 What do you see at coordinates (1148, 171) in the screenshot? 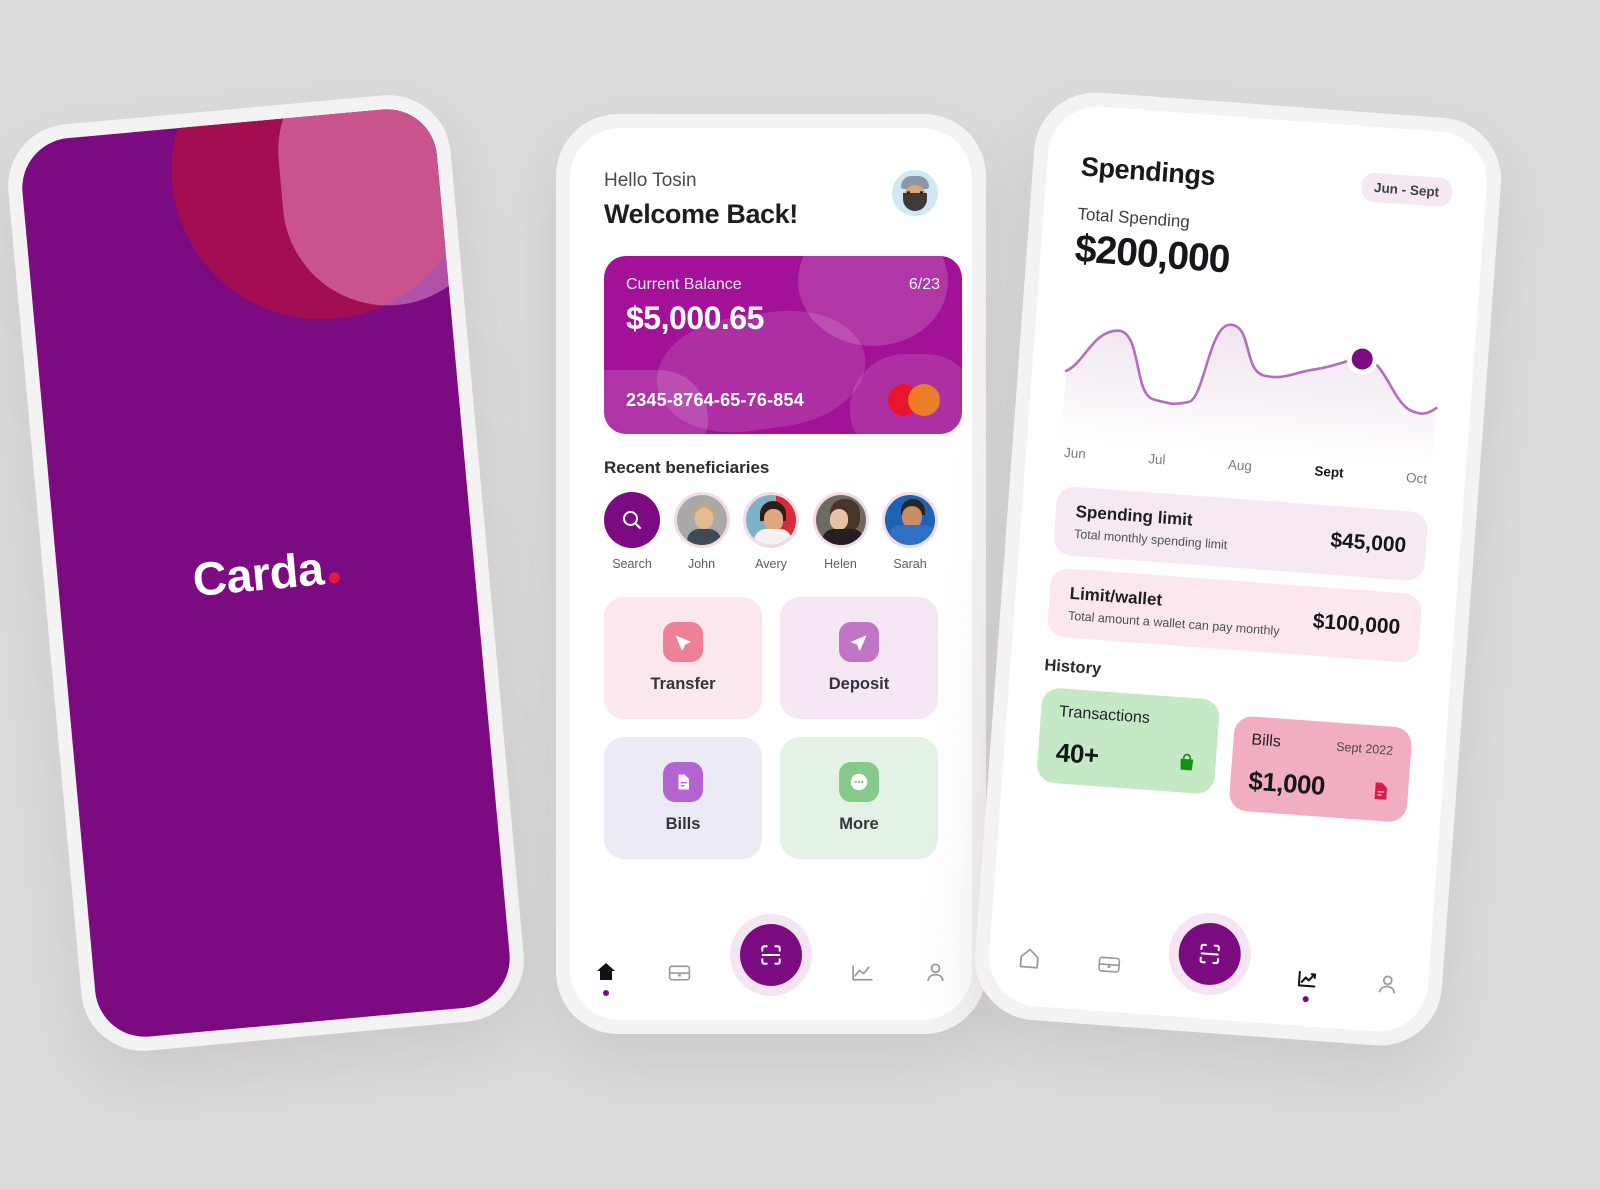
I see `page-title: Spendings` at bounding box center [1148, 171].